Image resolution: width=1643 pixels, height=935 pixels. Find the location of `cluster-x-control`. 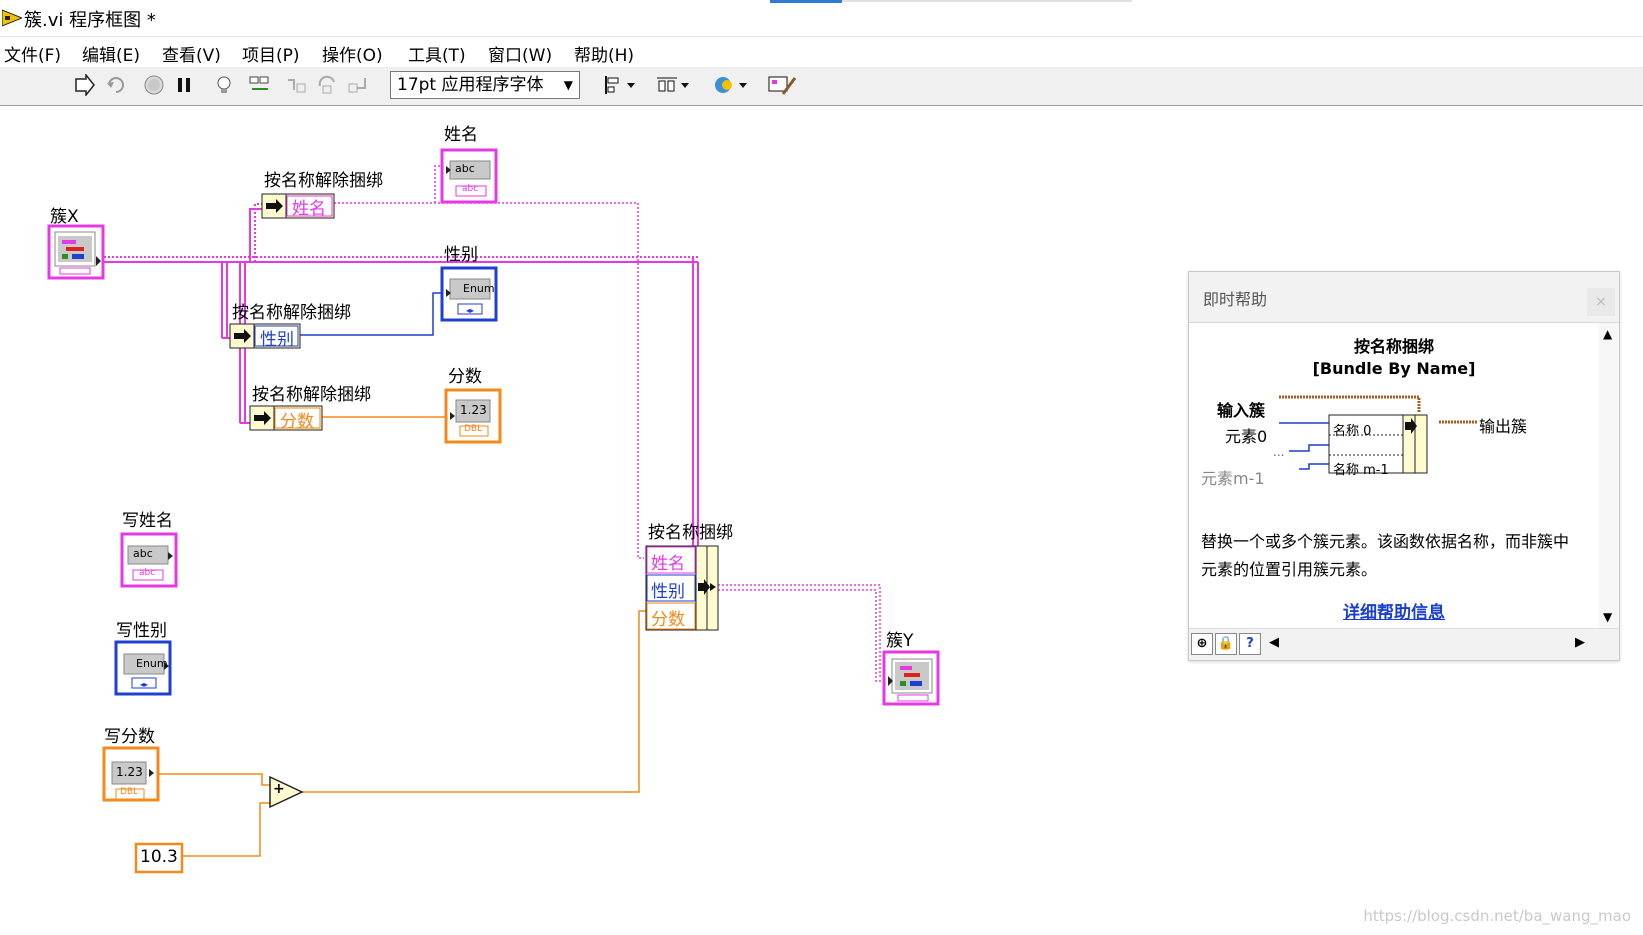

cluster-x-control is located at coordinates (76, 252).